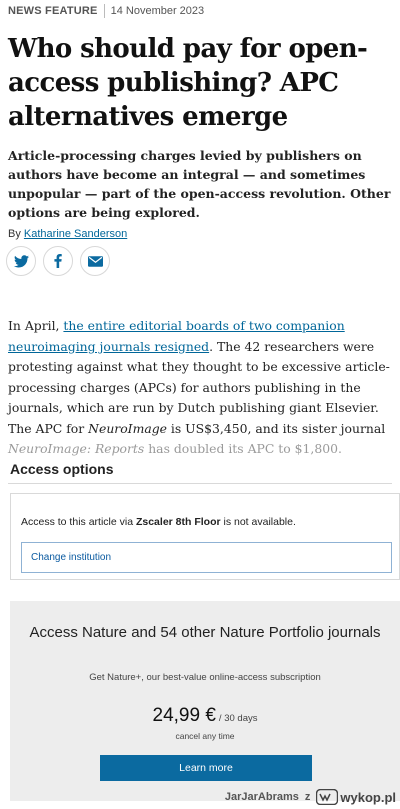 Image resolution: width=400 pixels, height=809 pixels. What do you see at coordinates (368, 797) in the screenshot?
I see `wykop-site-name: wykop.pl` at bounding box center [368, 797].